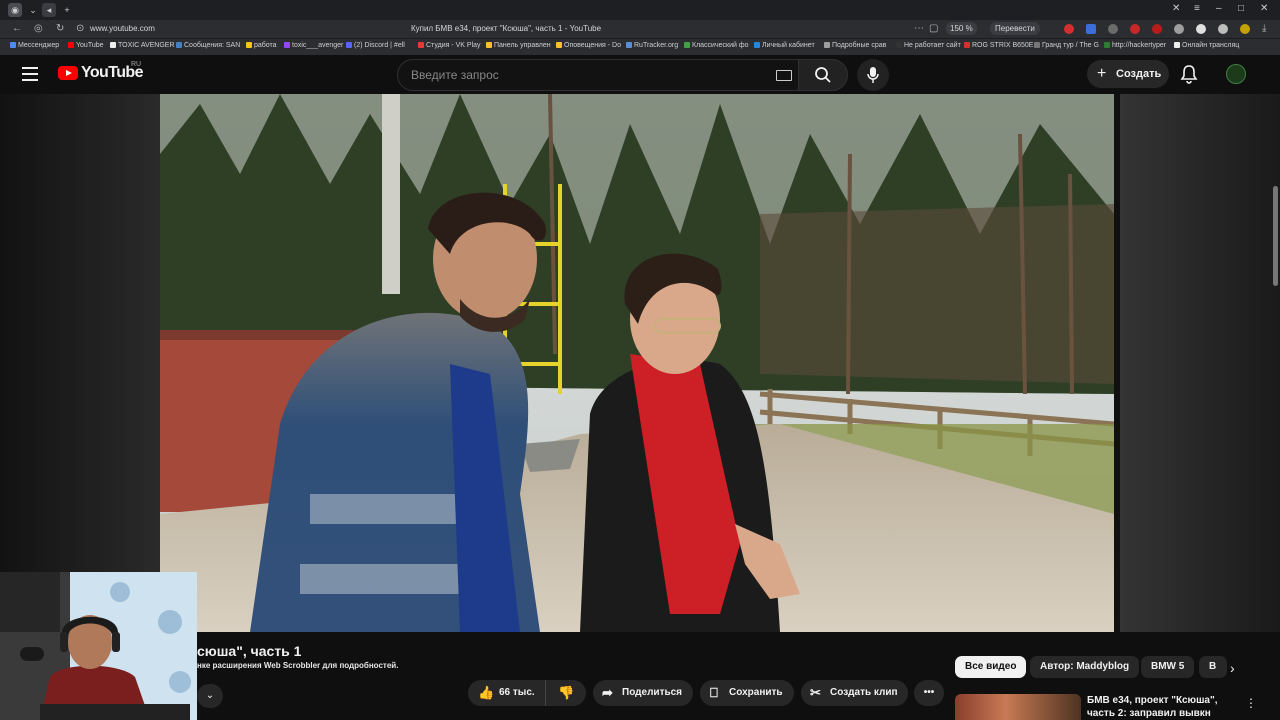  I want to click on bookmark-icon: ▢, so click(933, 28).